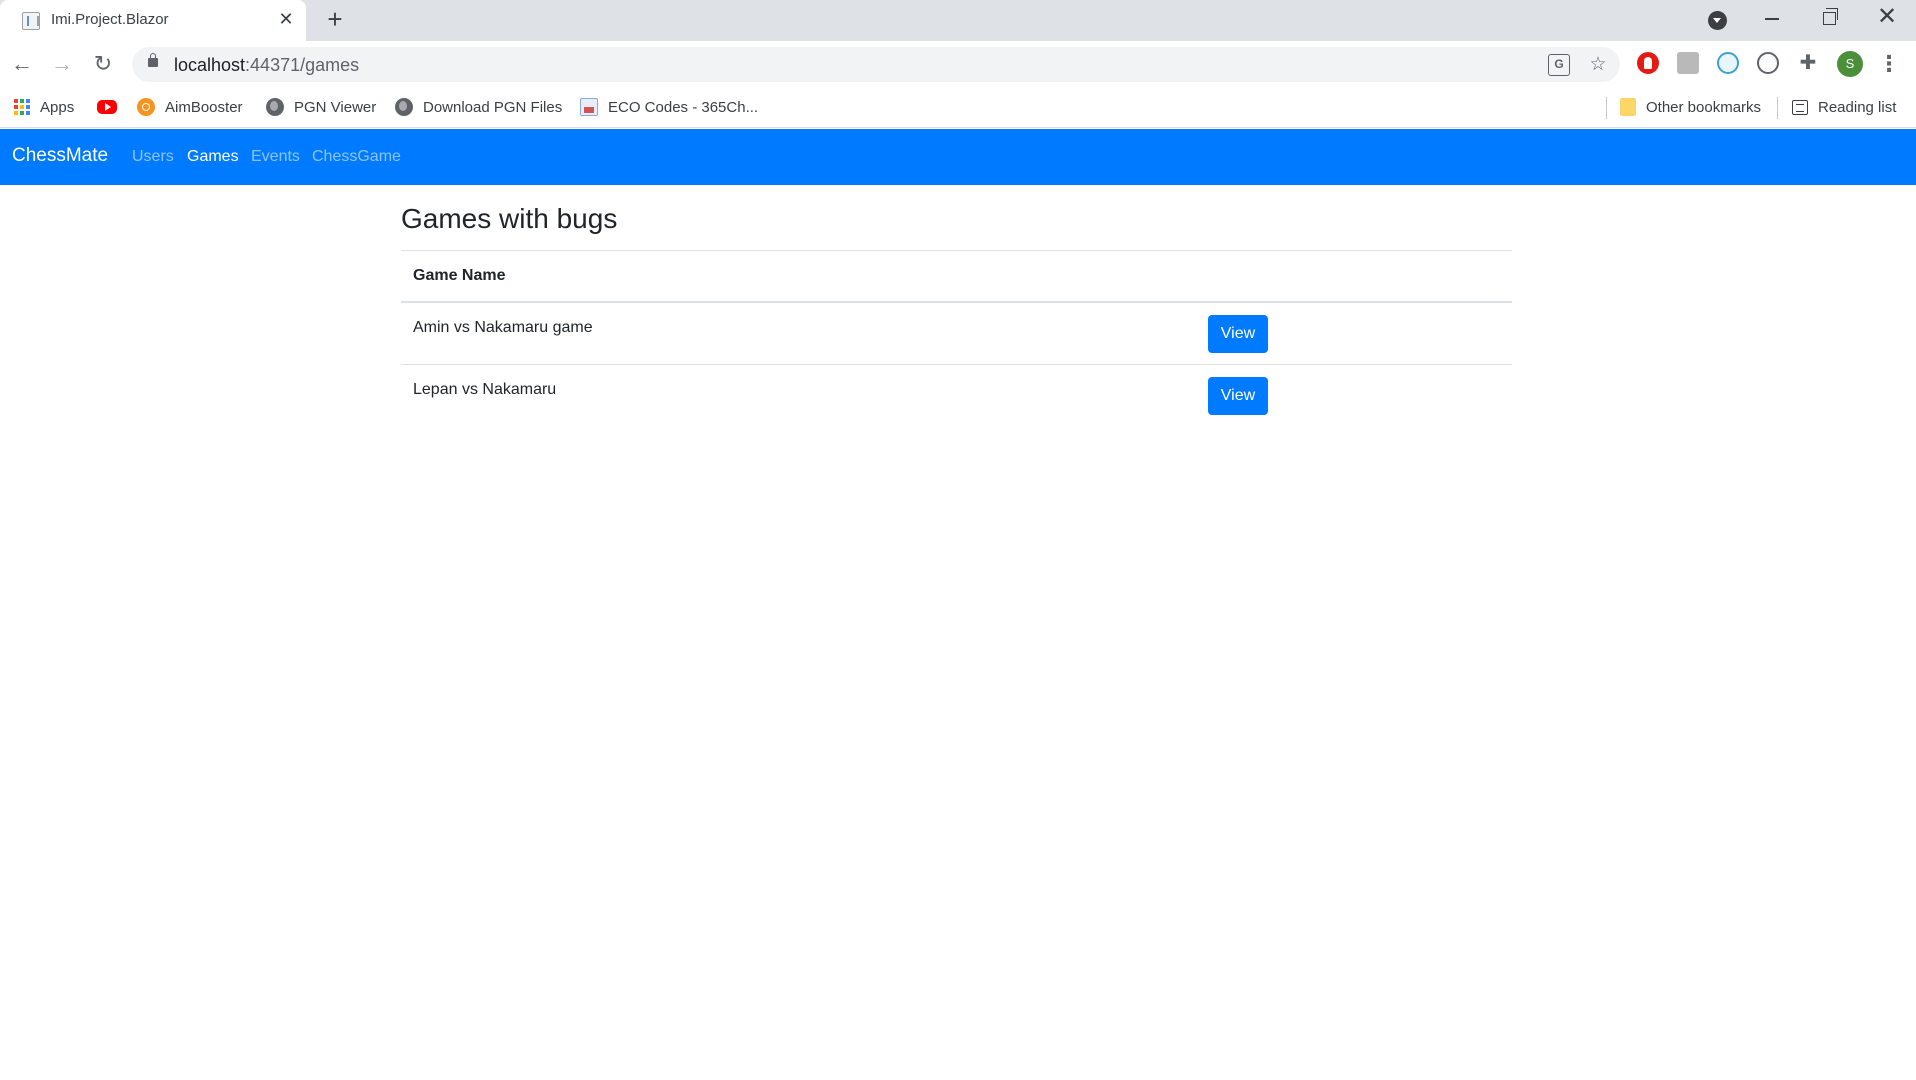 This screenshot has width=1916, height=1080. Describe the element at coordinates (213, 157) in the screenshot. I see `nav-link-games: Games` at that location.